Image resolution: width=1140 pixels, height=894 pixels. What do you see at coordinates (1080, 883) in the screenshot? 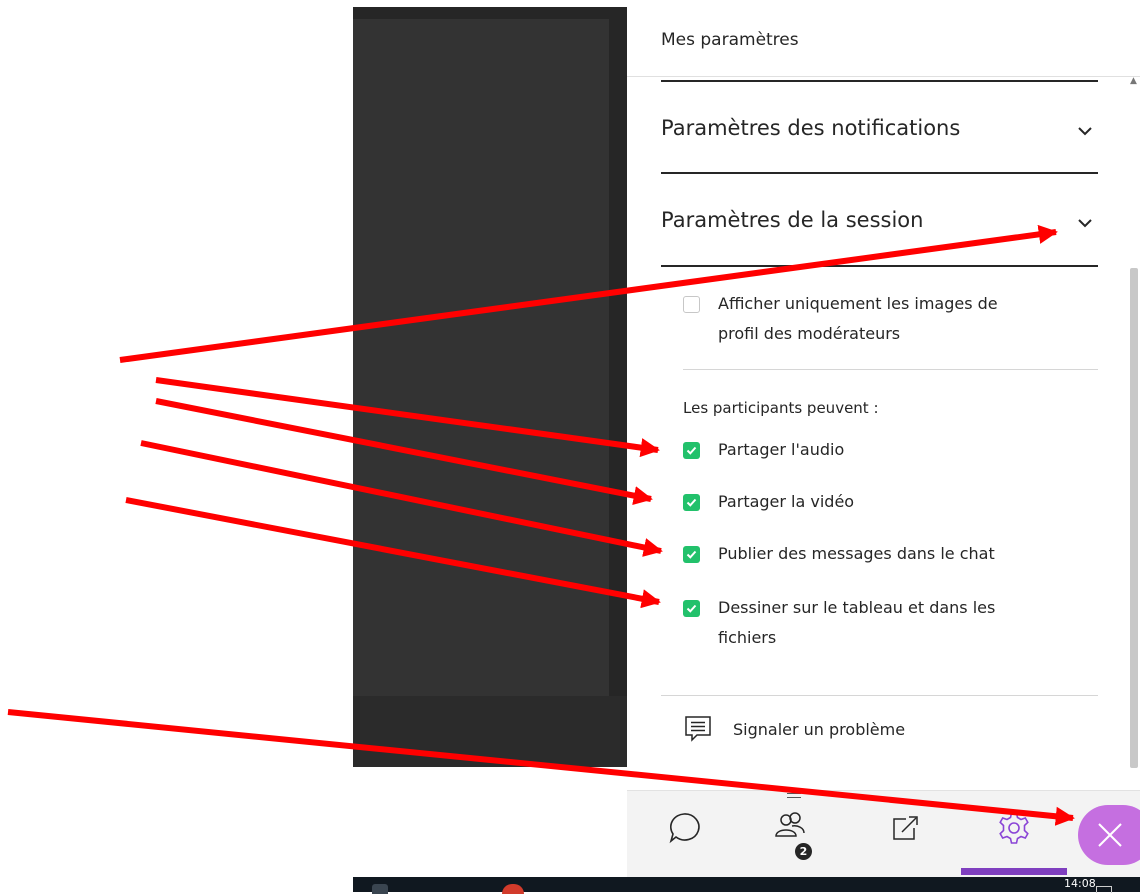
I see `taskbar-clock: 14:08` at bounding box center [1080, 883].